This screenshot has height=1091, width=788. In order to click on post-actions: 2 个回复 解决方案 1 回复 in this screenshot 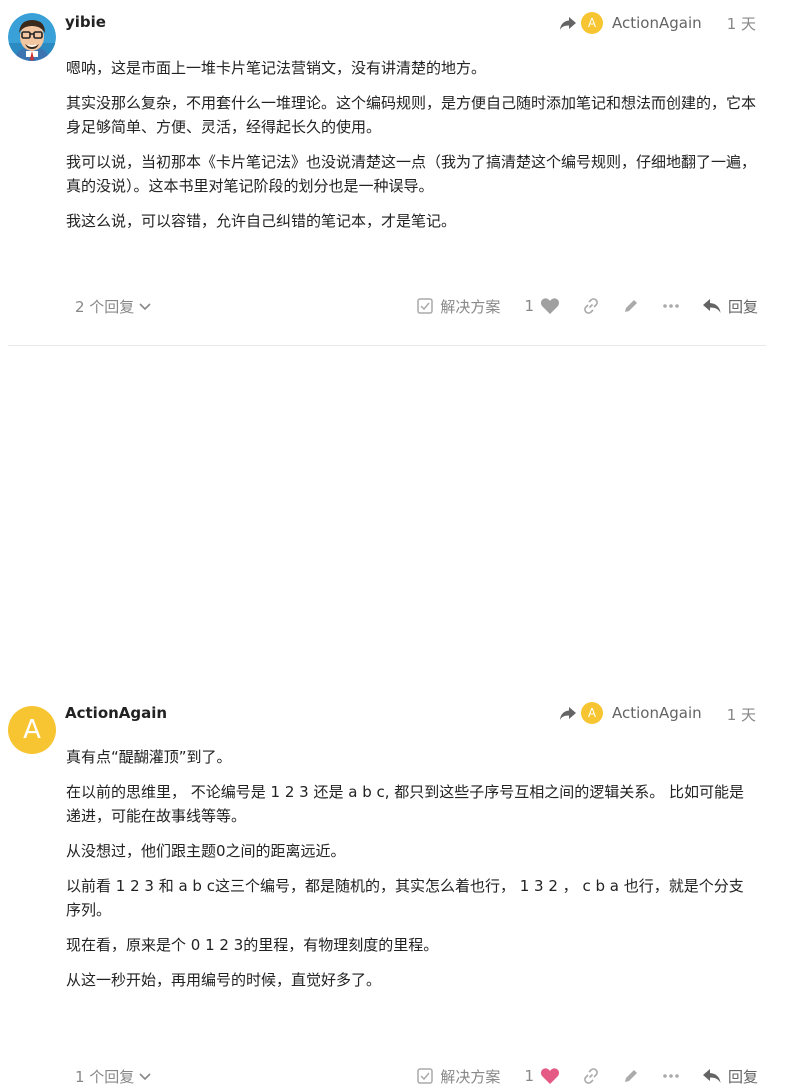, I will do `click(416, 306)`.